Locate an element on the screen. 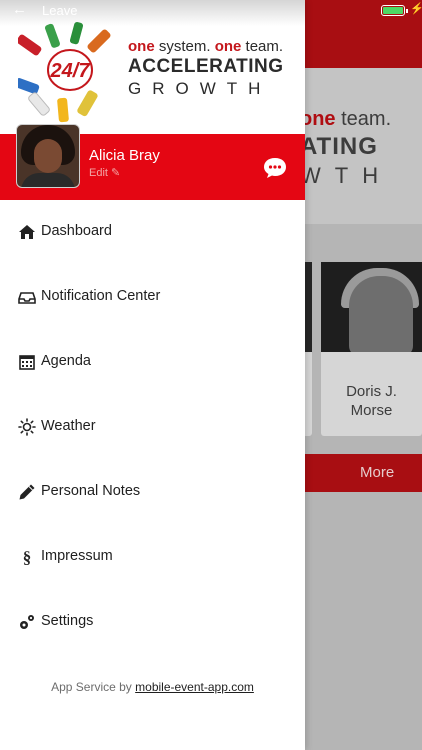 Image resolution: width=422 pixels, height=750 pixels. menu-item-weather: Weather is located at coordinates (152, 427).